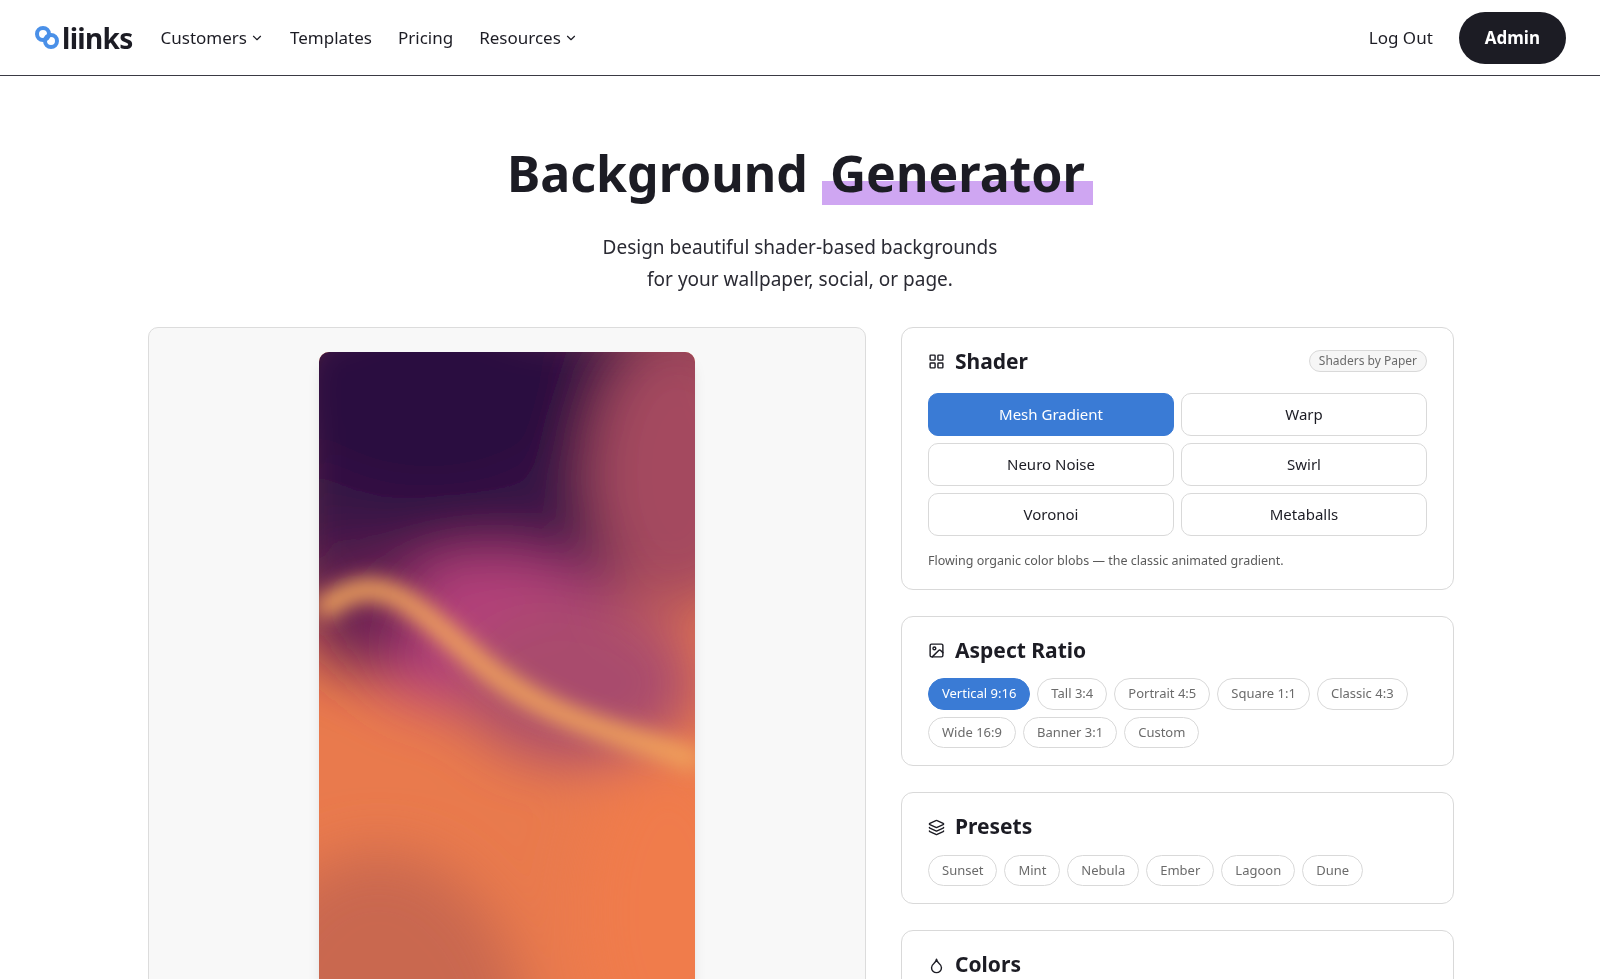 The height and width of the screenshot is (979, 1600). I want to click on shader-option: Mesh Gradient, so click(1051, 414).